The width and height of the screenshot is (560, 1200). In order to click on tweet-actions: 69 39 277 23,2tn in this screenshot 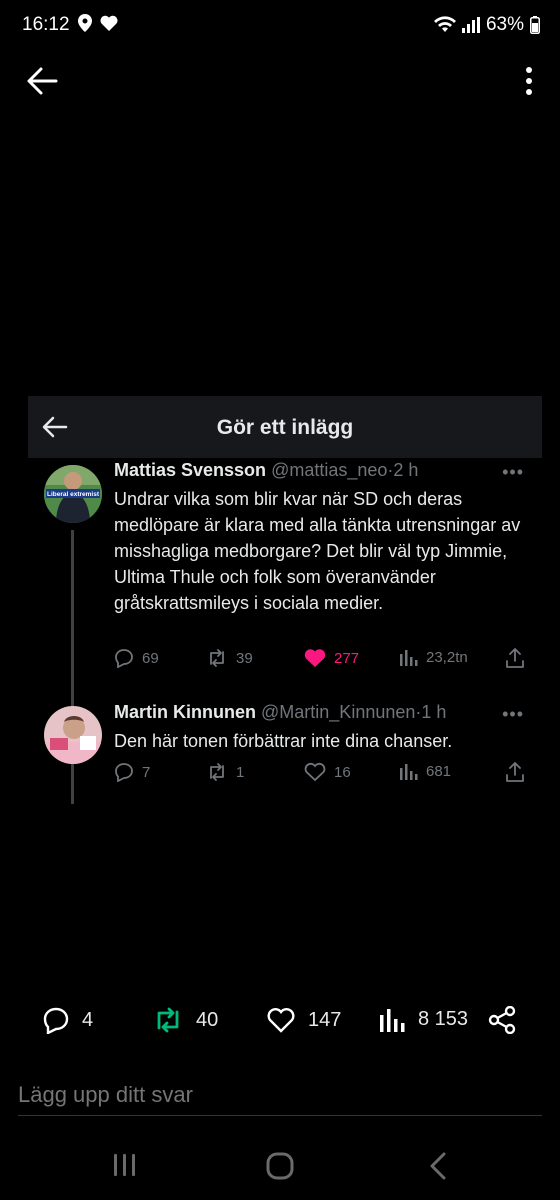, I will do `click(320, 661)`.